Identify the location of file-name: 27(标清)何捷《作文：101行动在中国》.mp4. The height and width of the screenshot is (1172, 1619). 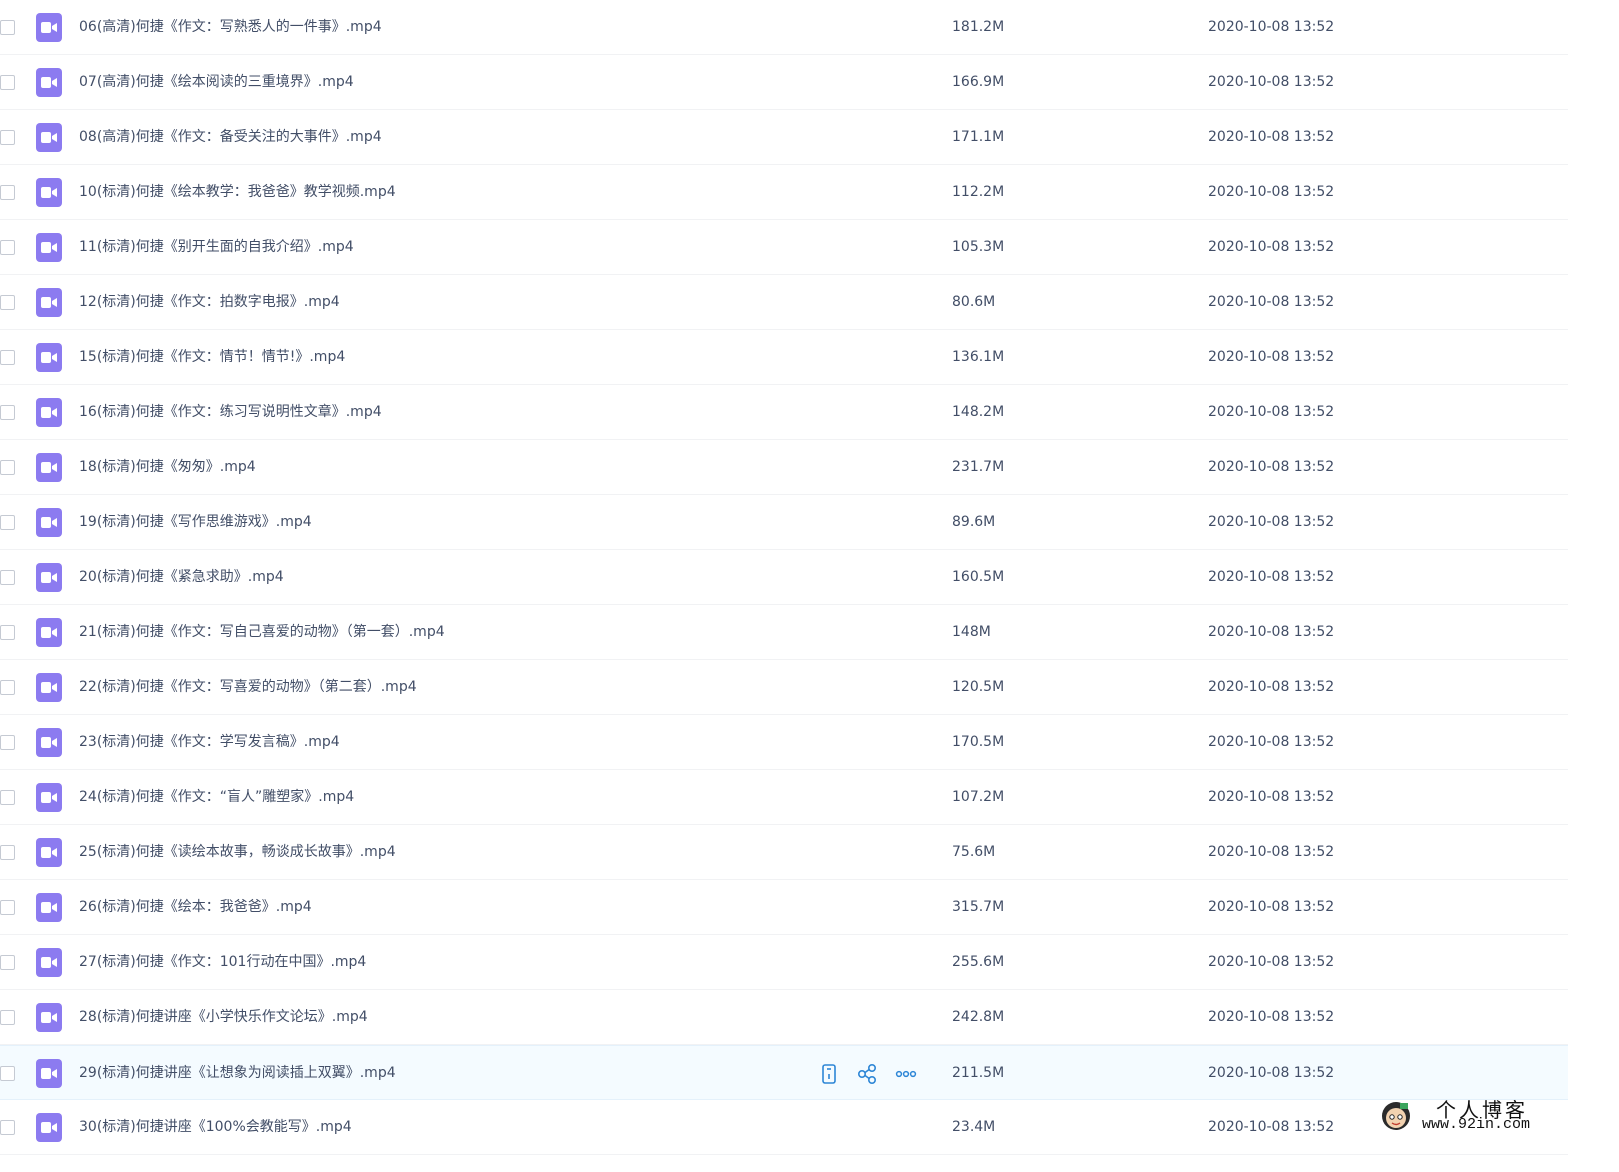
(222, 962).